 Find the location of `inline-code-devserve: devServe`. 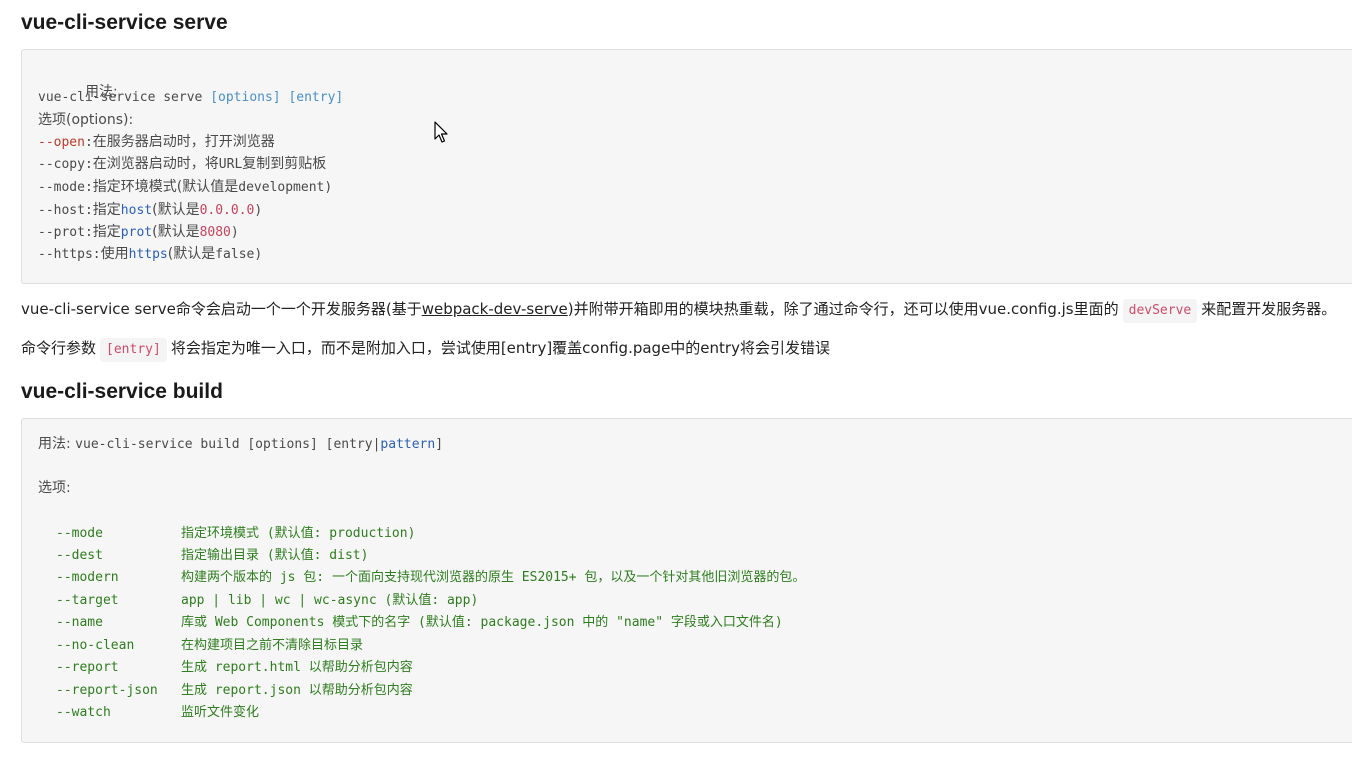

inline-code-devserve: devServe is located at coordinates (1160, 311).